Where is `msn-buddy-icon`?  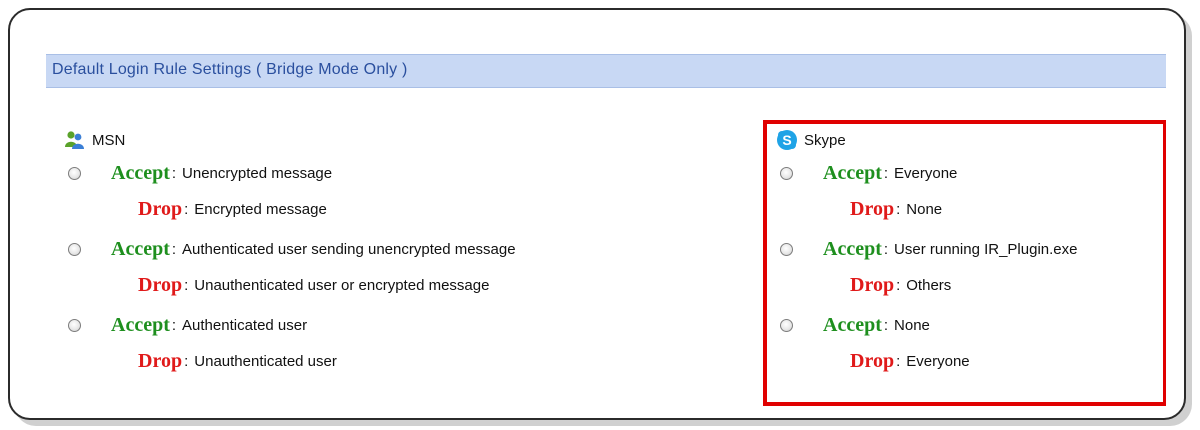
msn-buddy-icon is located at coordinates (75, 140).